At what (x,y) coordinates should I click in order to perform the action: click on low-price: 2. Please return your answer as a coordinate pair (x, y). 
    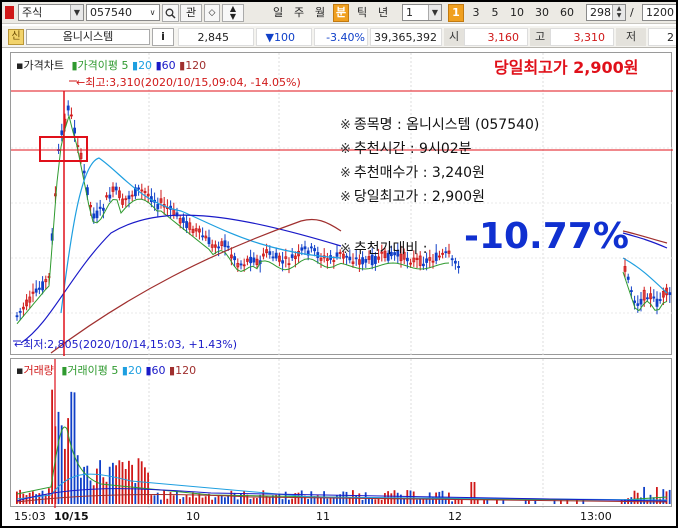
    Looking at the image, I should click on (662, 37).